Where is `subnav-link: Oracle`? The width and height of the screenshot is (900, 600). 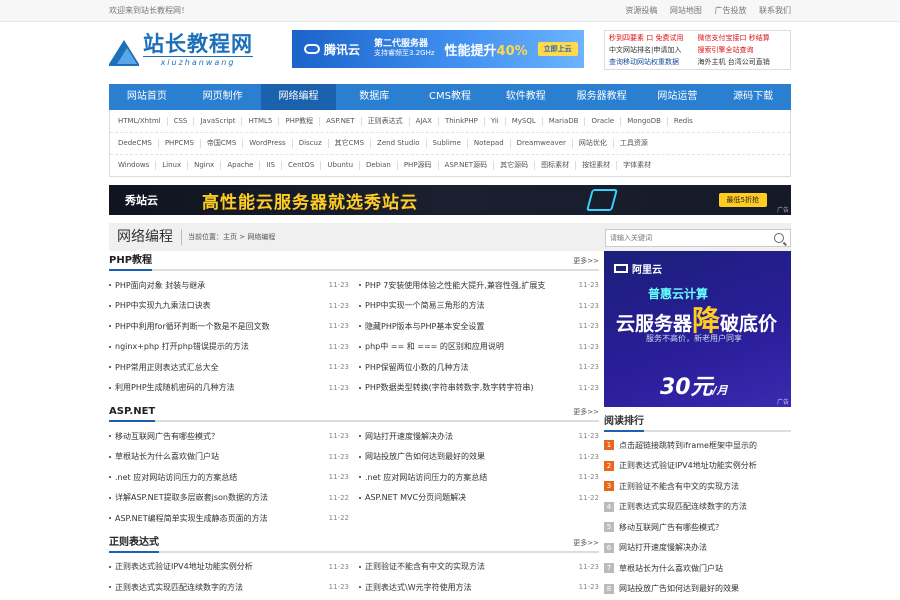
subnav-link: Oracle is located at coordinates (602, 121).